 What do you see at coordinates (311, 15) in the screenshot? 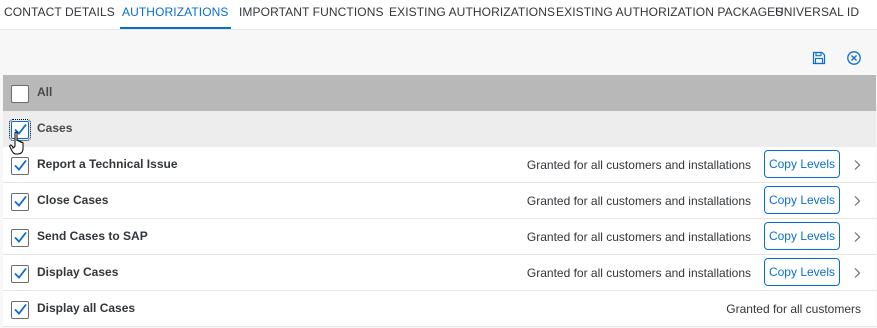
I see `tab-important-functions: IMPORTANT FUNCTIONS` at bounding box center [311, 15].